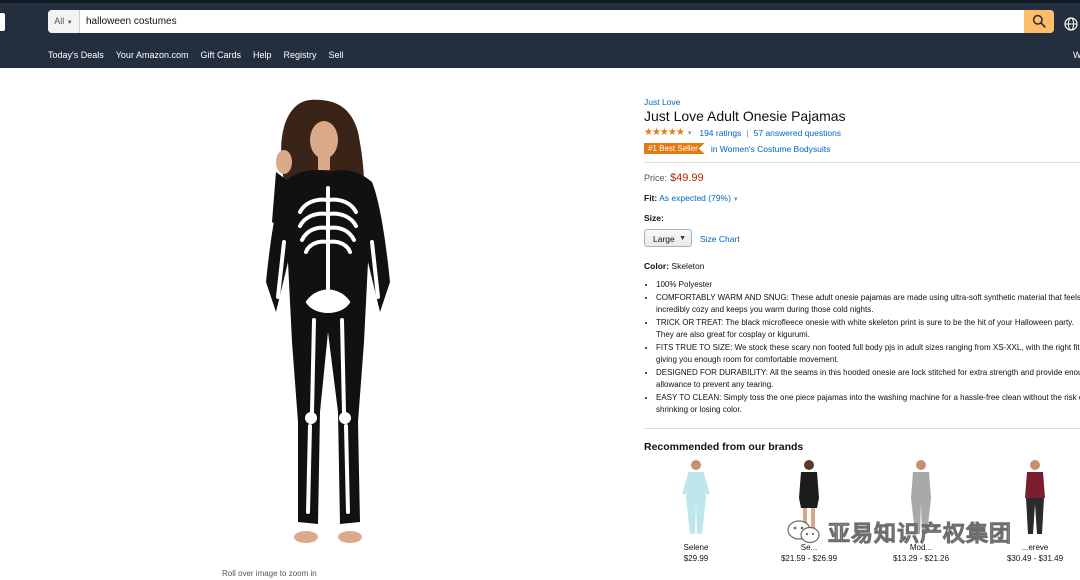  I want to click on nav-link-sell: Sell, so click(336, 55).